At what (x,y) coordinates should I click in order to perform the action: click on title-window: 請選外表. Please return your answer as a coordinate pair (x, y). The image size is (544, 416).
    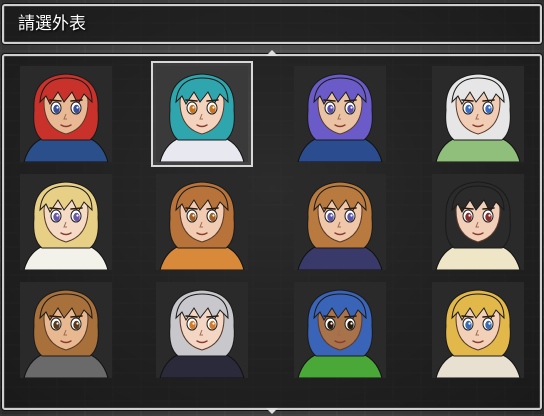
    Looking at the image, I should click on (272, 24).